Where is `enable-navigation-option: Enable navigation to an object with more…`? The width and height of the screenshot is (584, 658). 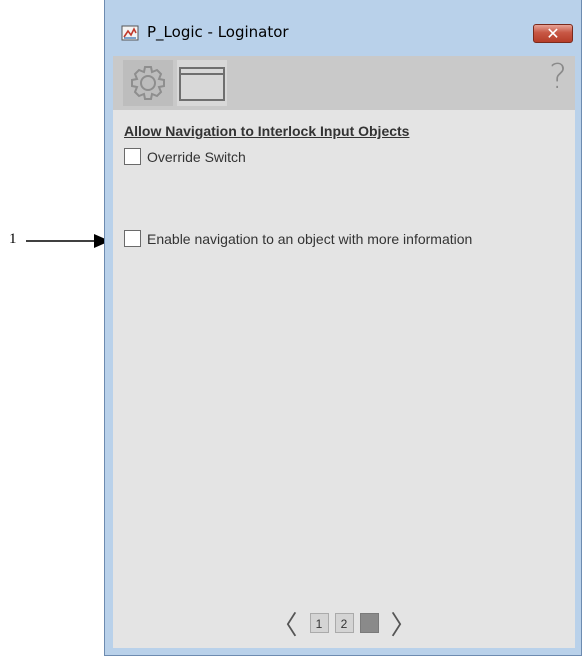 enable-navigation-option: Enable navigation to an object with more… is located at coordinates (298, 238).